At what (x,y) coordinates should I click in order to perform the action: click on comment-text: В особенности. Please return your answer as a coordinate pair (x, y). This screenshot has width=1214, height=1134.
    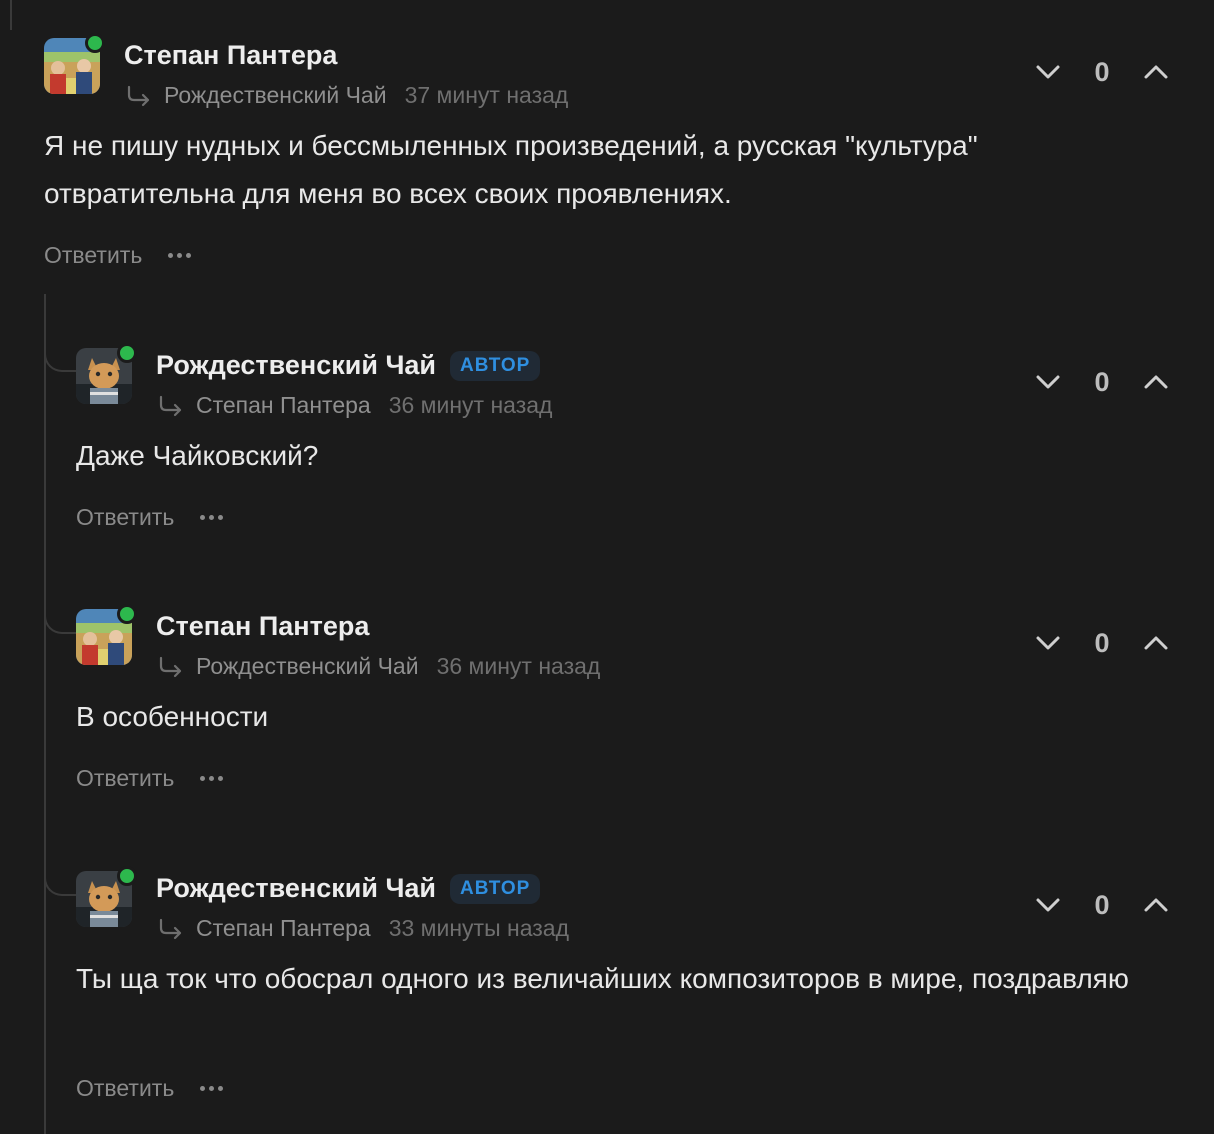
    Looking at the image, I should click on (172, 716).